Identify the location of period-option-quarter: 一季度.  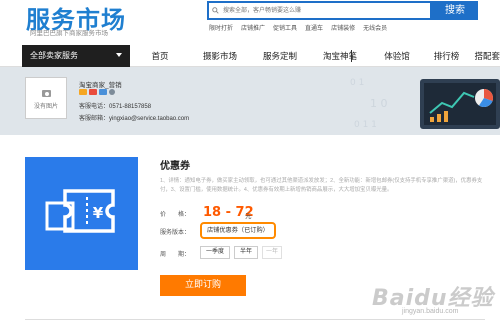
(215, 252).